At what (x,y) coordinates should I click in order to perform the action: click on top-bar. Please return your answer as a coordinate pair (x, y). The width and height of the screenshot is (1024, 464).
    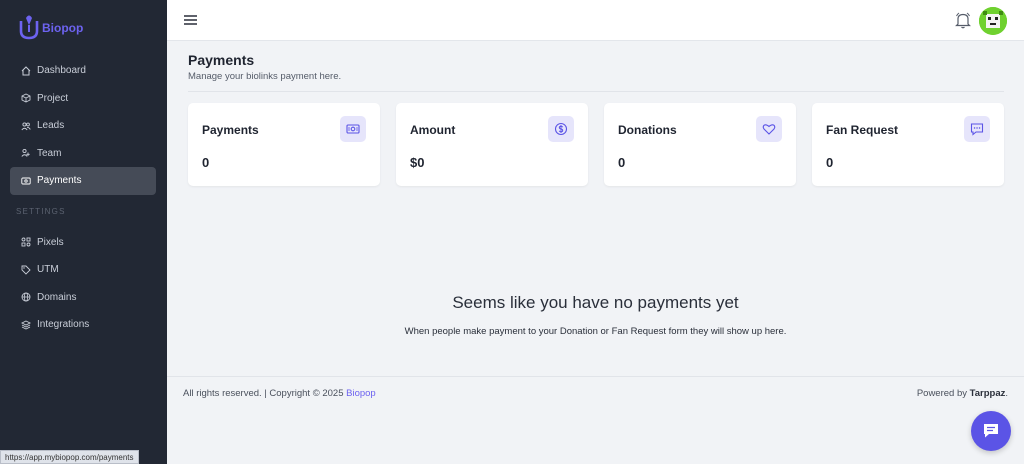
    Looking at the image, I should click on (595, 20).